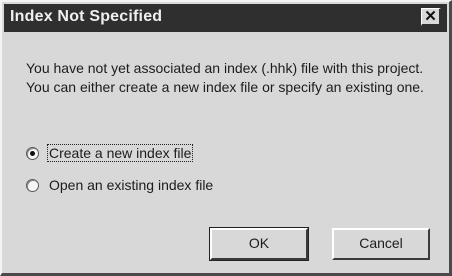 This screenshot has height=276, width=452. Describe the element at coordinates (120, 153) in the screenshot. I see `option-label: Create a new index file` at that location.